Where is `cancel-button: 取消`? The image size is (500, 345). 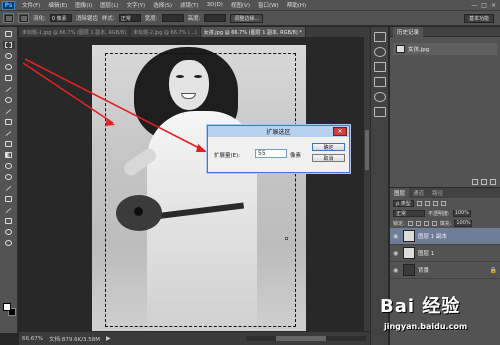
cancel-button: 取消 is located at coordinates (328, 158).